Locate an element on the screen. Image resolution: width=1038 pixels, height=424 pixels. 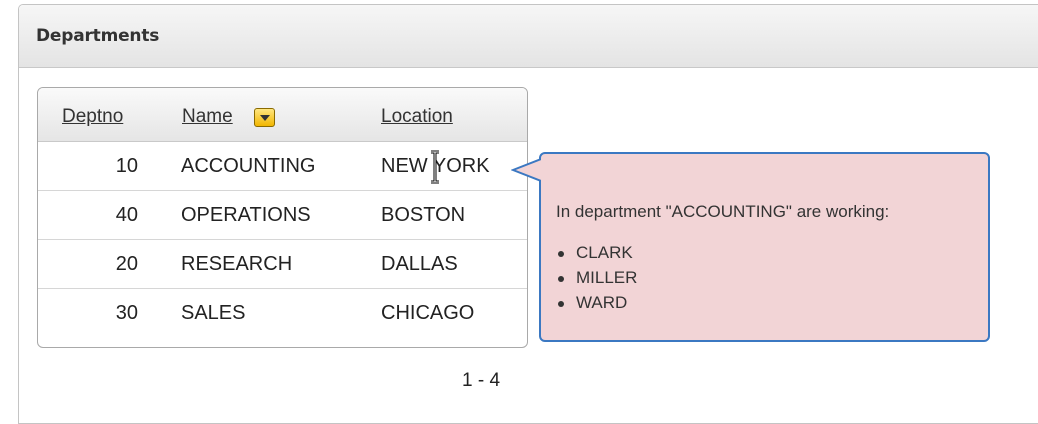
cell-deptno: 40 is located at coordinates (126, 215).